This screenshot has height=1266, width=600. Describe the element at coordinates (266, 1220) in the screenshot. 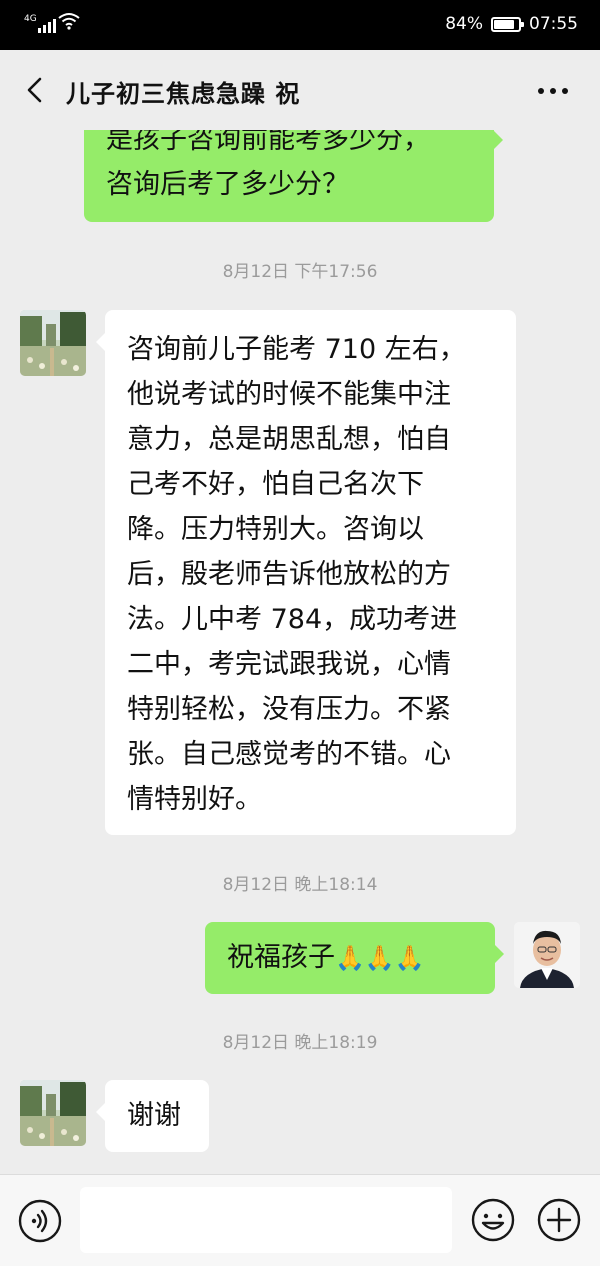

I see `message-input` at that location.